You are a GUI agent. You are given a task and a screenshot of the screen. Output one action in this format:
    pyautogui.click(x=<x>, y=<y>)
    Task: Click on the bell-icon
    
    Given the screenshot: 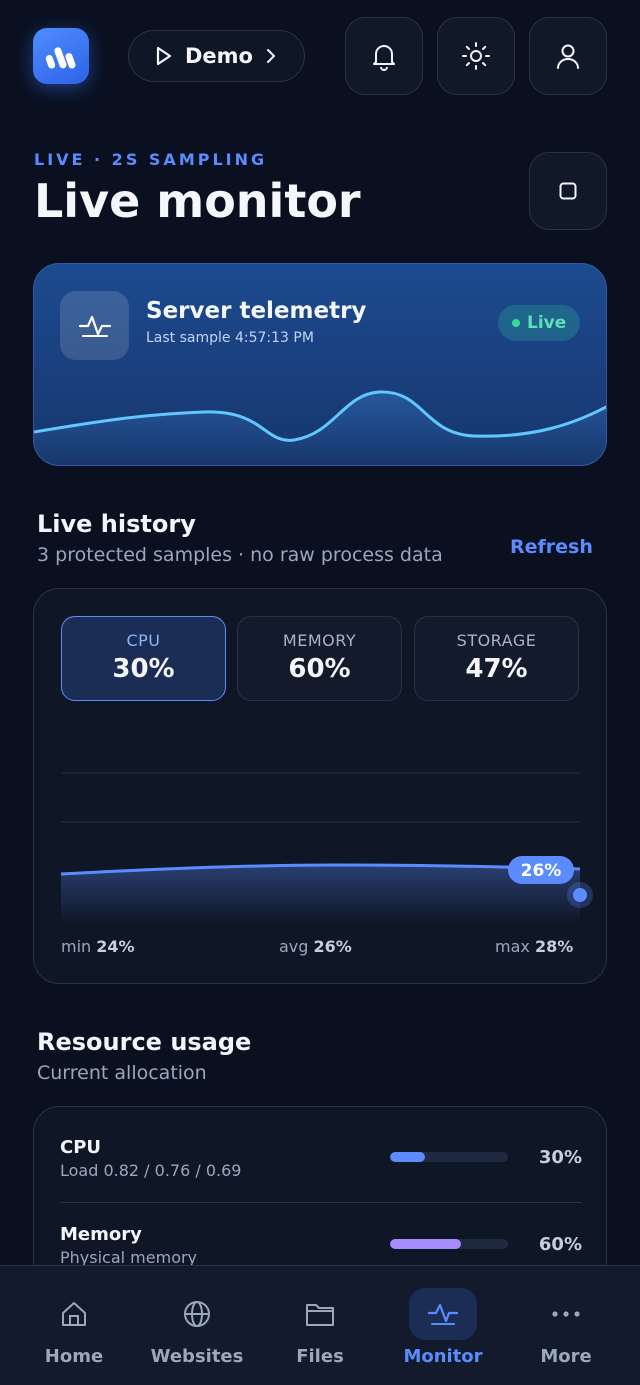 What is the action you would take?
    pyautogui.click(x=384, y=58)
    